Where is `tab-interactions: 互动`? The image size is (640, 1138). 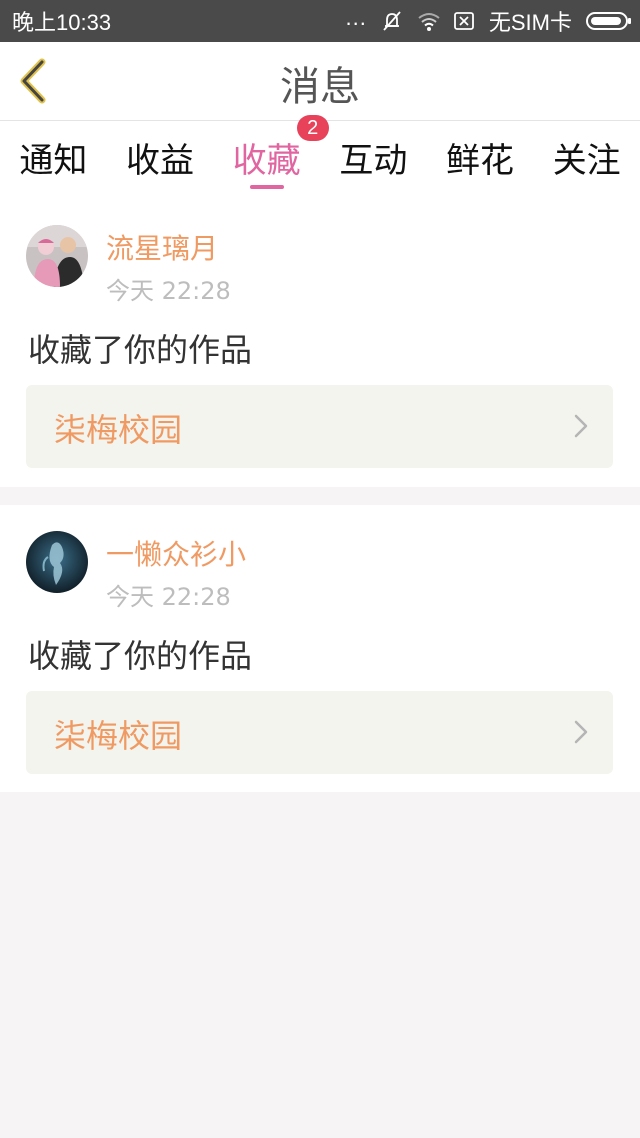 tab-interactions: 互动 is located at coordinates (373, 160).